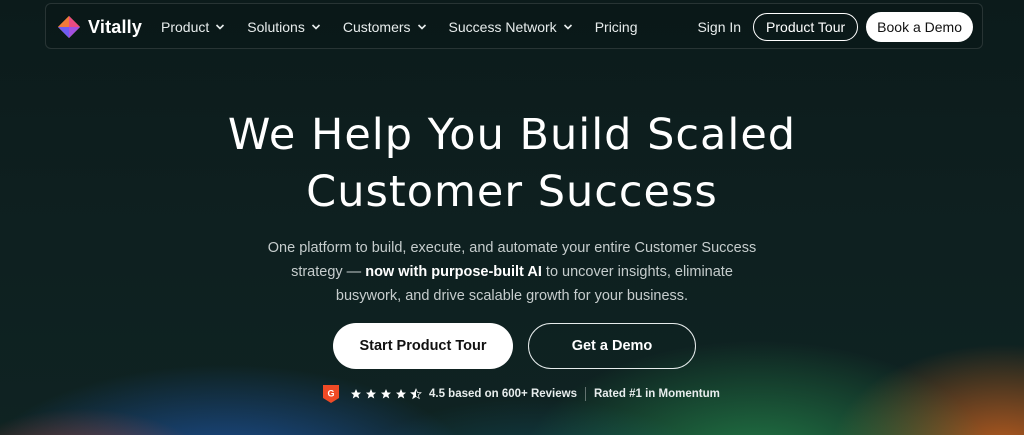 The height and width of the screenshot is (435, 1024). Describe the element at coordinates (276, 27) in the screenshot. I see `nav-item-label: Solutions` at that location.